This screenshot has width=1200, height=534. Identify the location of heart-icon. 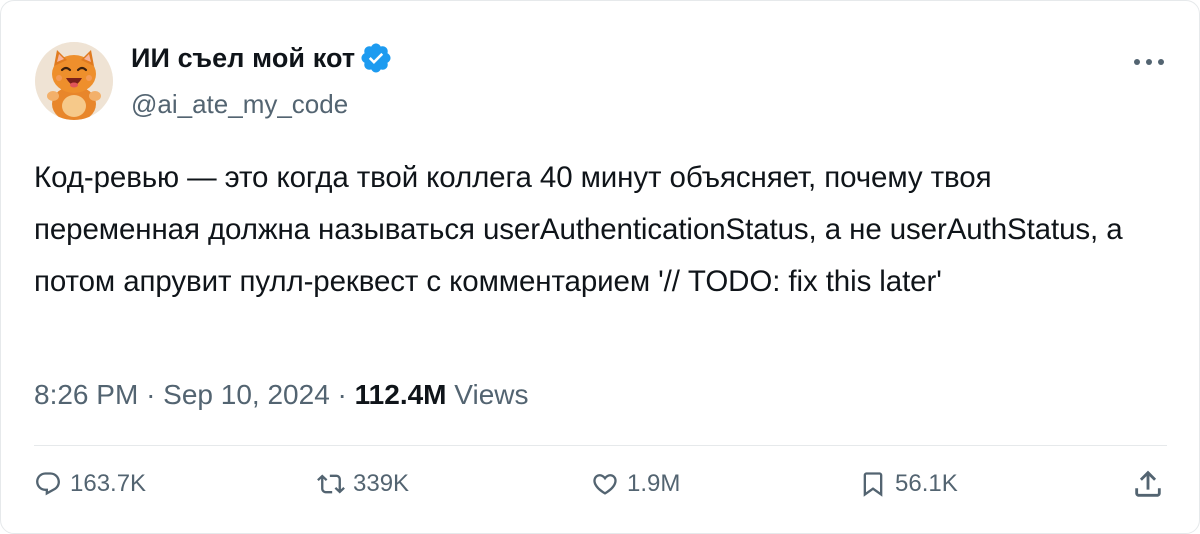
(605, 484).